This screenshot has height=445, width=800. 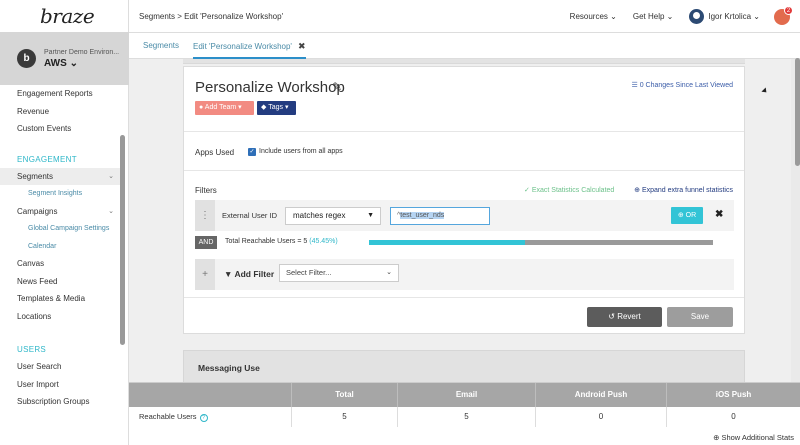 I want to click on changes-since-viewed: ☰ 0 Changes Since Last Viewed, so click(x=682, y=85).